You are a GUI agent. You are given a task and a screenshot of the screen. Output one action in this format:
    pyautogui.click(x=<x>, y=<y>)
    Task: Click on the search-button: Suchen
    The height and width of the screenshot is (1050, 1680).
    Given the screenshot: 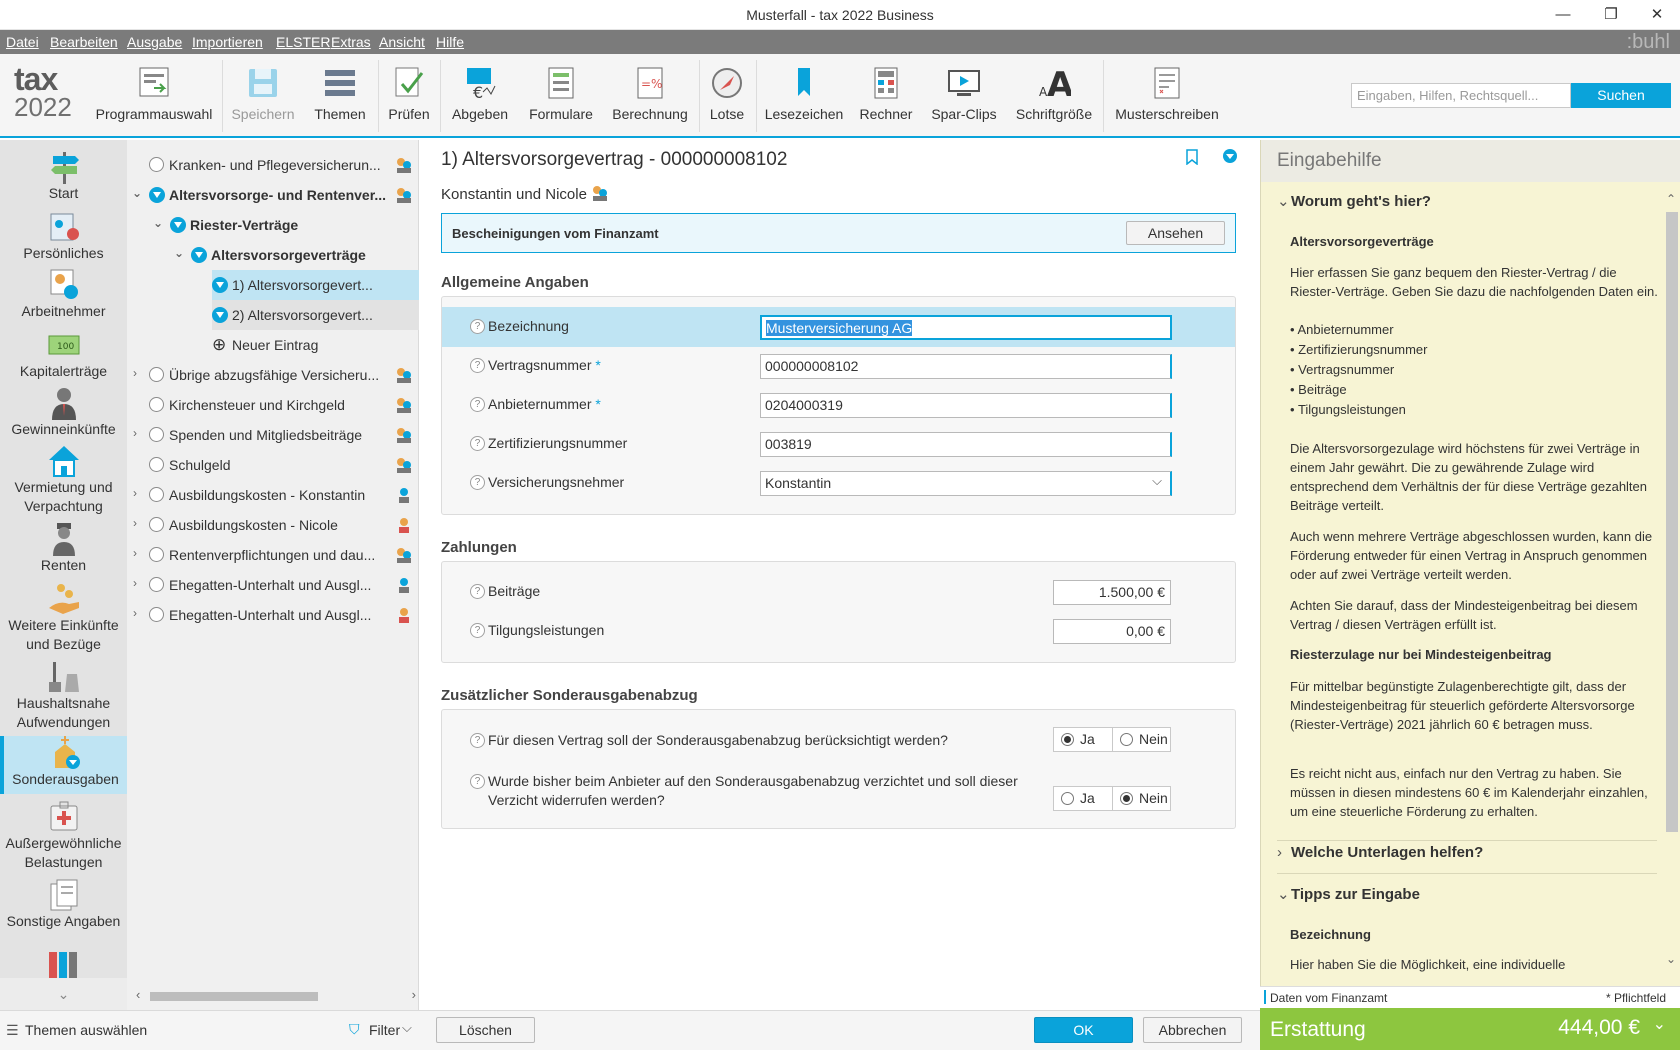 What is the action you would take?
    pyautogui.click(x=1621, y=95)
    